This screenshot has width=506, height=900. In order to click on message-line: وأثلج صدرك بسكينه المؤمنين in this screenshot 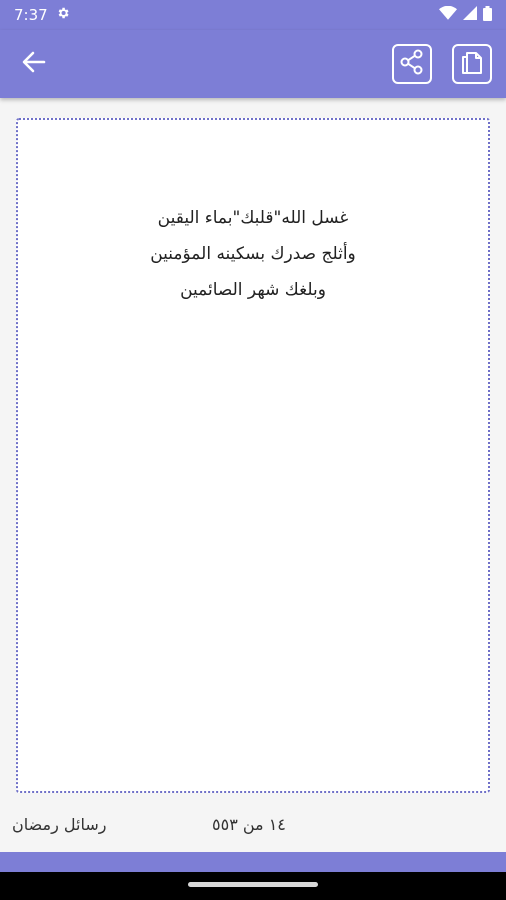, I will do `click(253, 254)`.